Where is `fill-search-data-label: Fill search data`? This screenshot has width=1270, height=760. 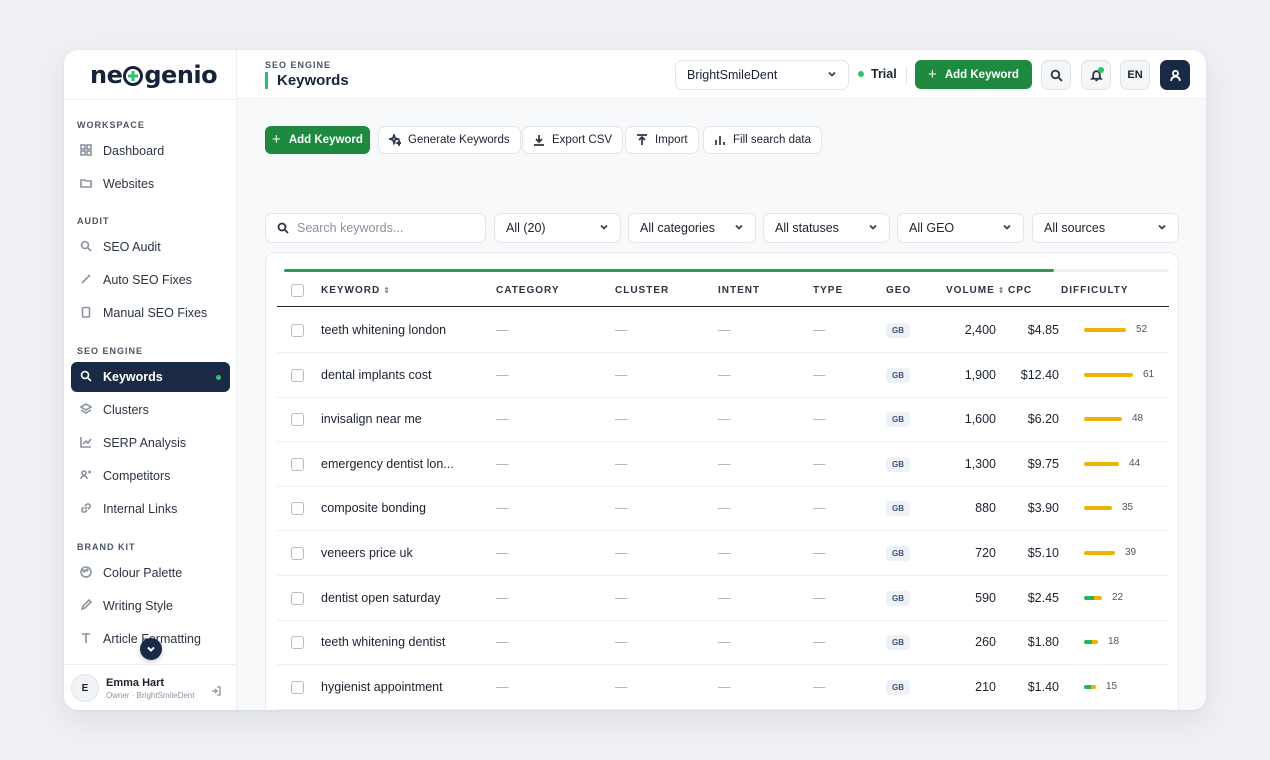 fill-search-data-label: Fill search data is located at coordinates (772, 140).